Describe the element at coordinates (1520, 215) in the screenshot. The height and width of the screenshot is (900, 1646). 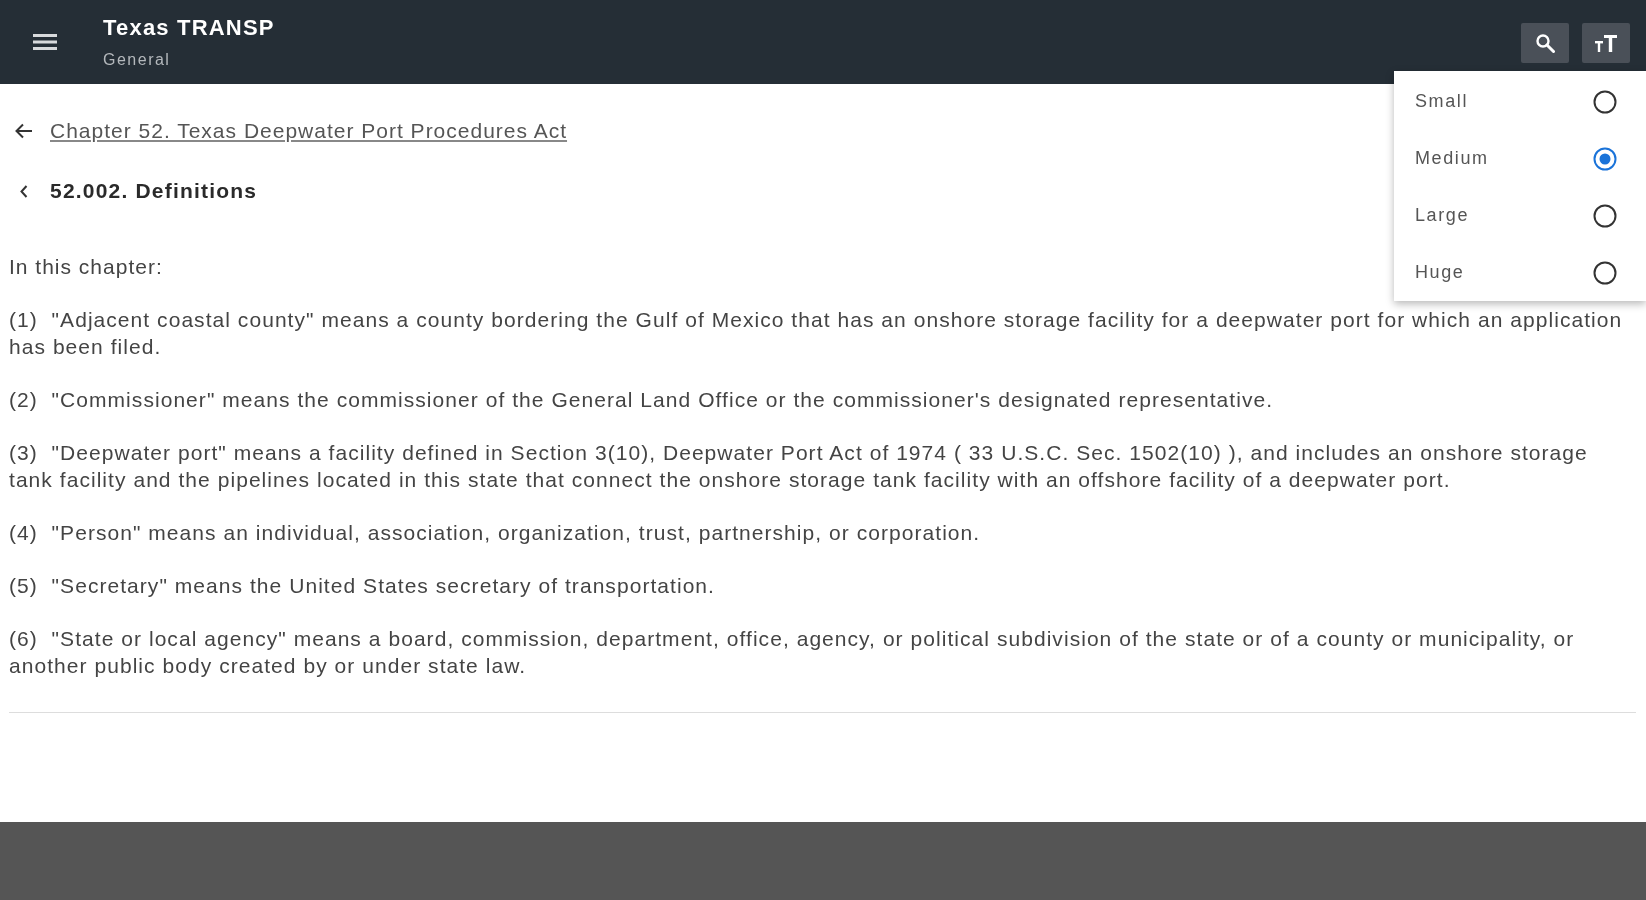
I see `font-size-option: Large` at that location.